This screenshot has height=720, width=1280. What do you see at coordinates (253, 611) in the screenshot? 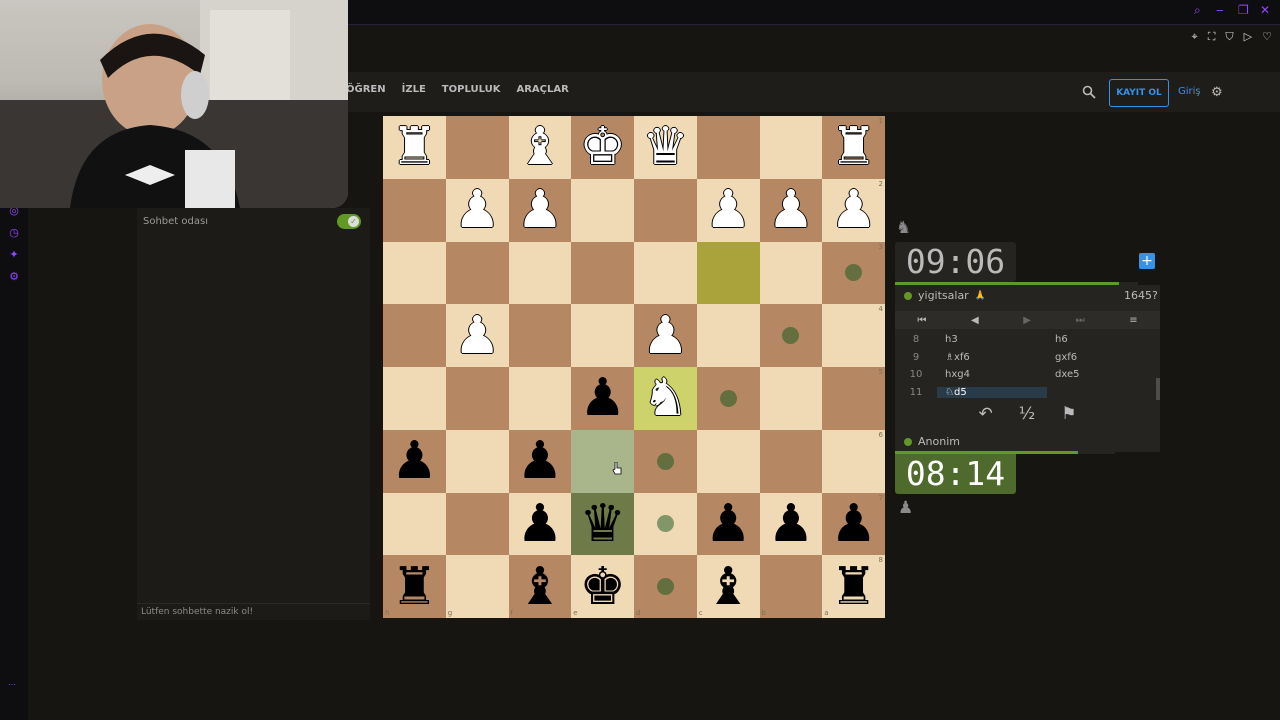
I see `chat-input: Lütfen sohbette nazik ol!` at bounding box center [253, 611].